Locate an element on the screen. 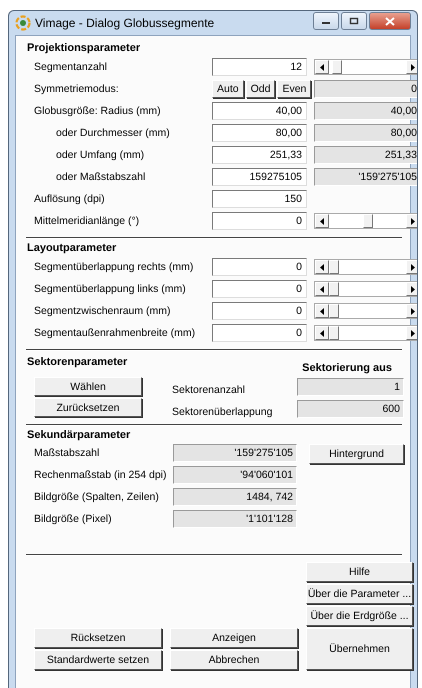  window-title: Vimage - Dialog Globussegmente is located at coordinates (125, 23).